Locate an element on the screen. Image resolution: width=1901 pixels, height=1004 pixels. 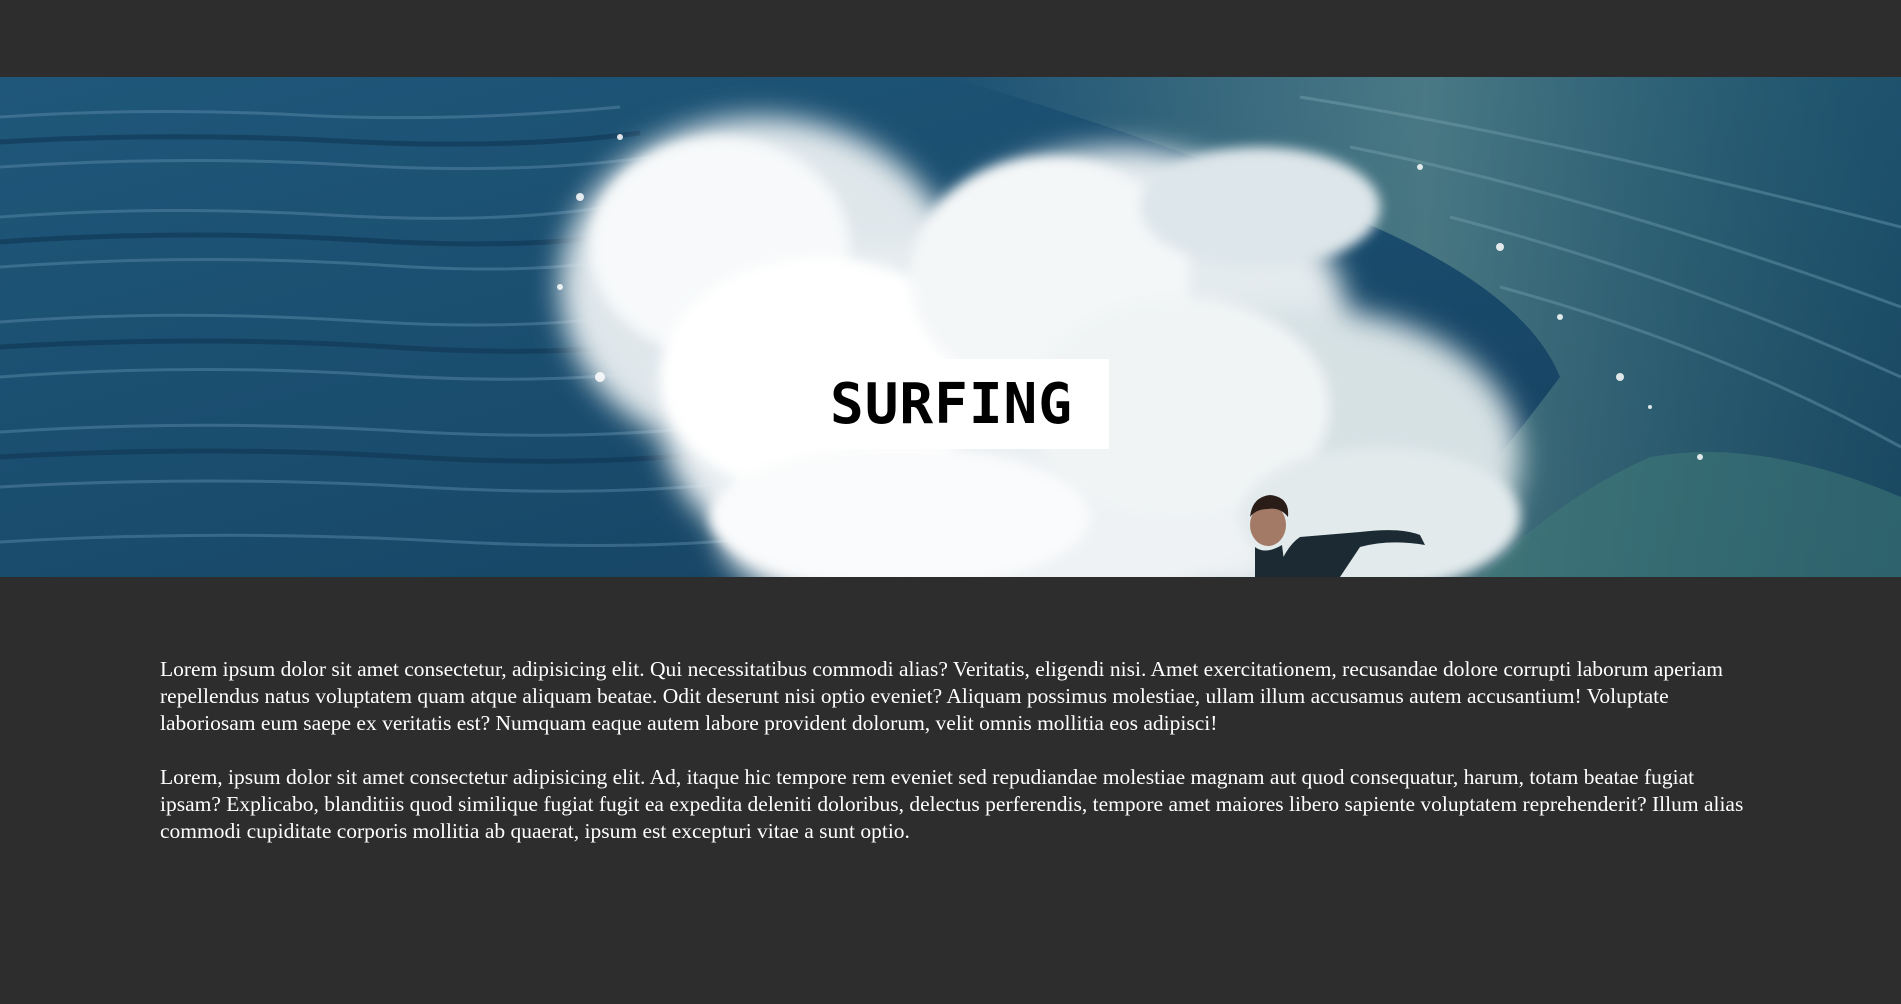
hero-title: SURFING is located at coordinates (951, 404).